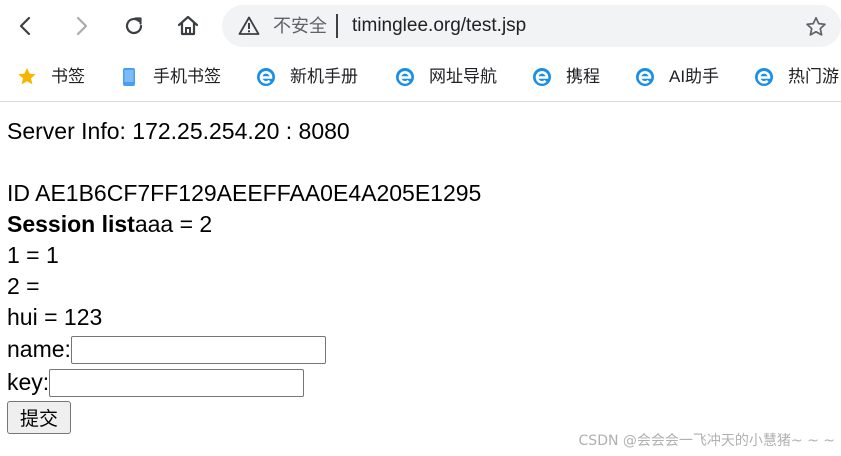 The height and width of the screenshot is (456, 841). I want to click on home-button, so click(188, 26).